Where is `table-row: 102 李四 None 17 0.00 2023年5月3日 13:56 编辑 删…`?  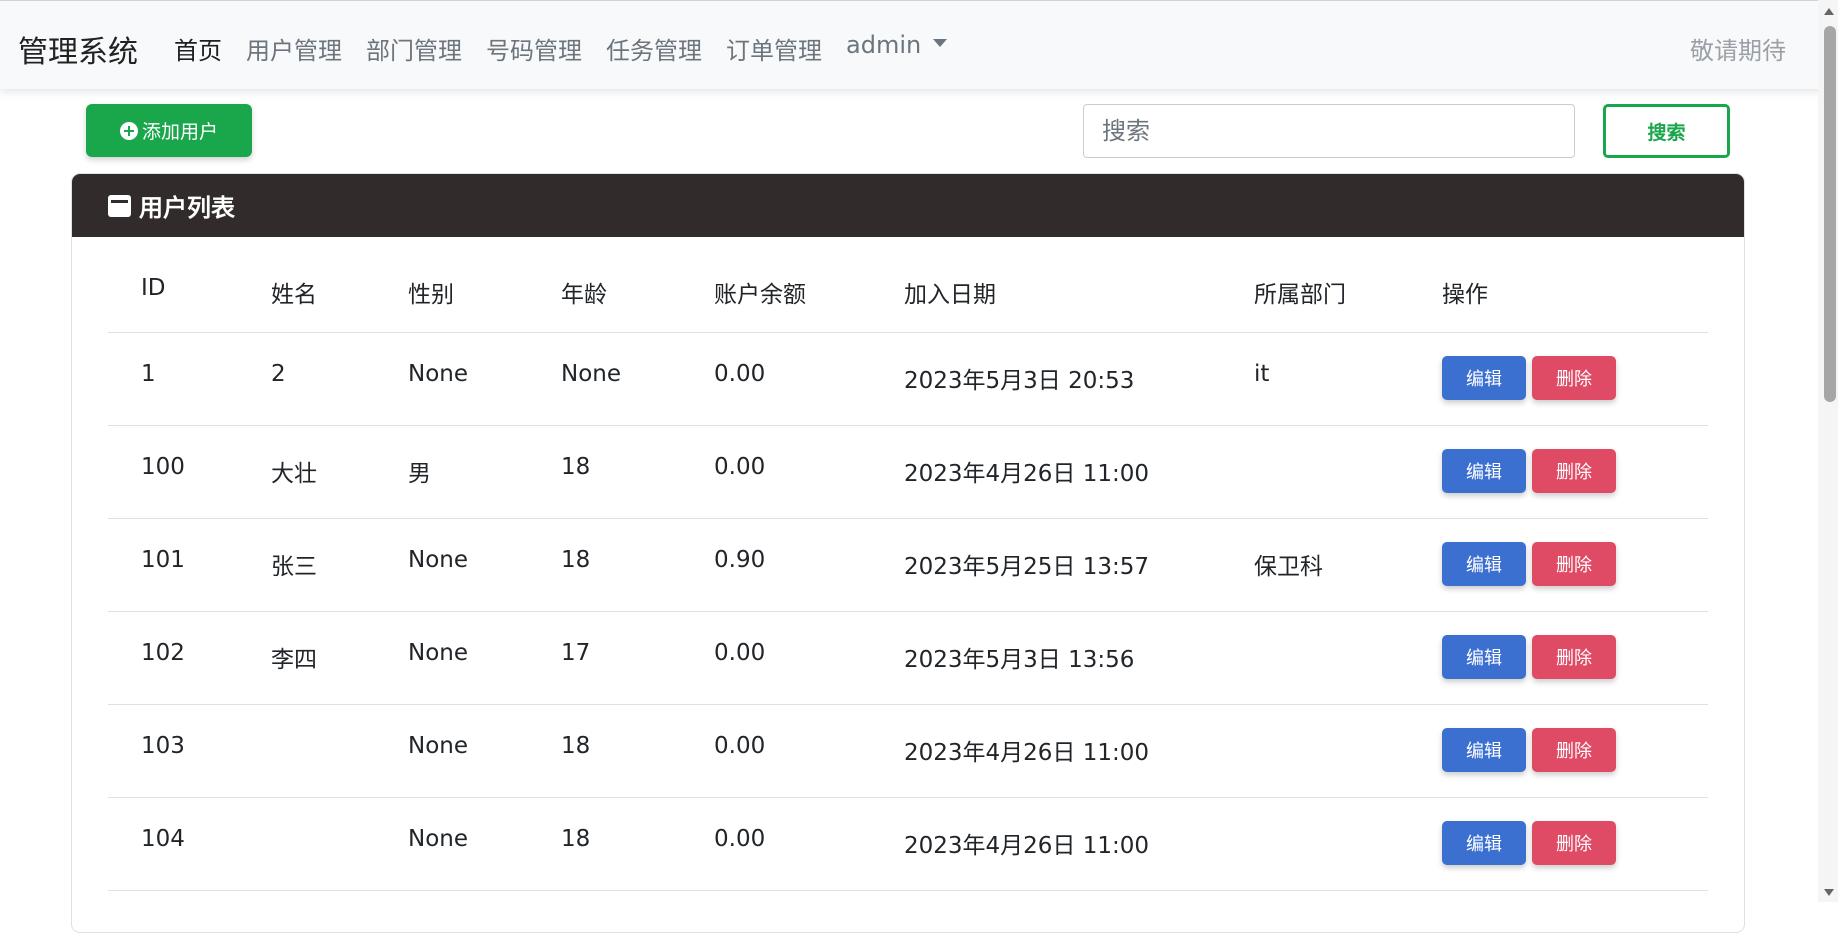 table-row: 102 李四 None 17 0.00 2023年5月3日 13:56 编辑 删… is located at coordinates (908, 658).